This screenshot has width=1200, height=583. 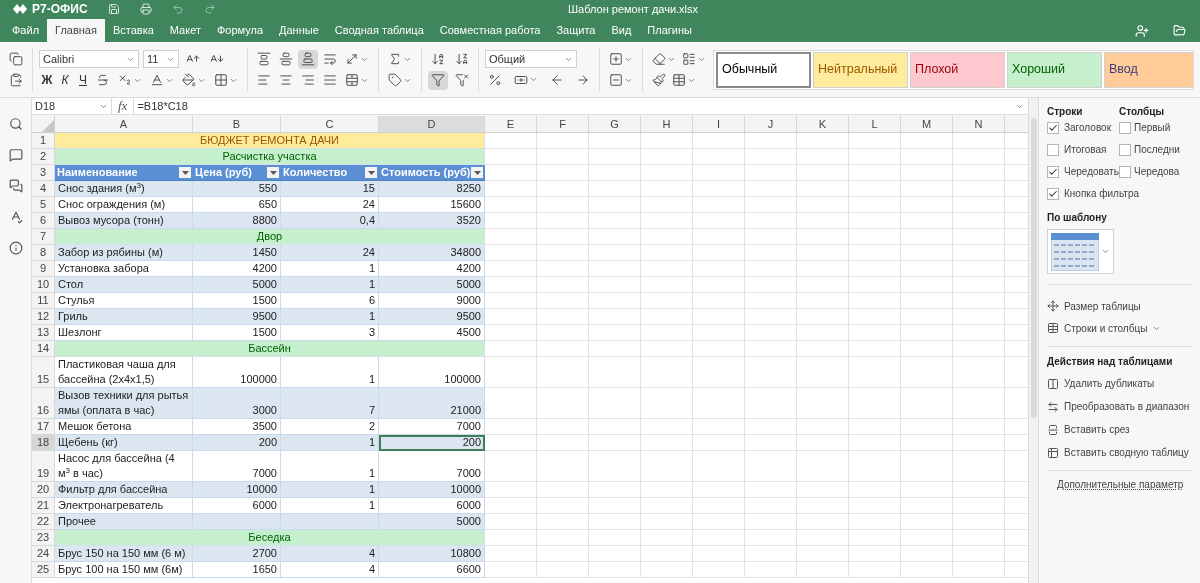 I want to click on column-header: M, so click(x=927, y=124).